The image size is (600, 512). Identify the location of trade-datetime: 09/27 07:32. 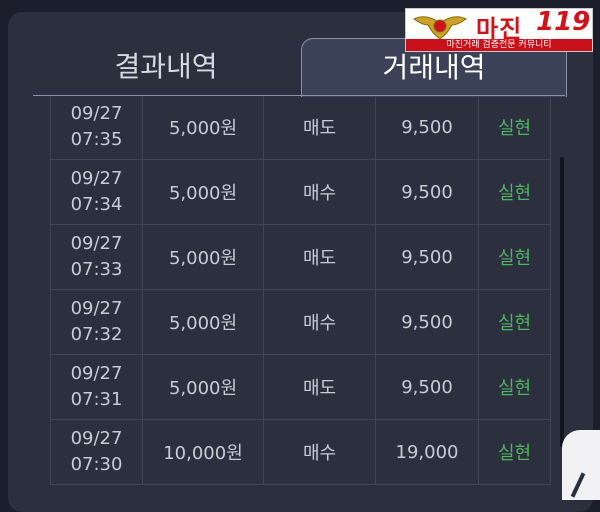
(96, 322).